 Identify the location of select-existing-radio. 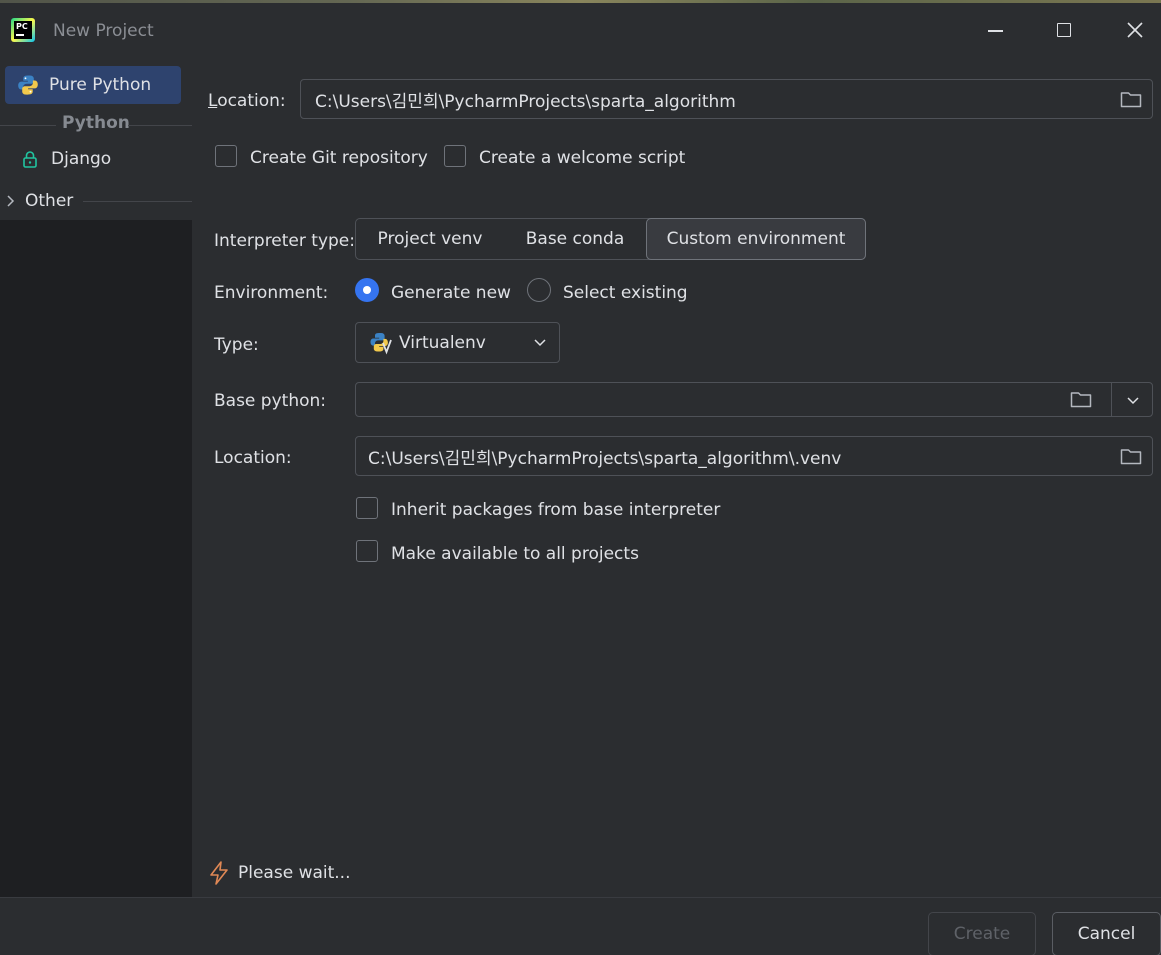
(539, 290).